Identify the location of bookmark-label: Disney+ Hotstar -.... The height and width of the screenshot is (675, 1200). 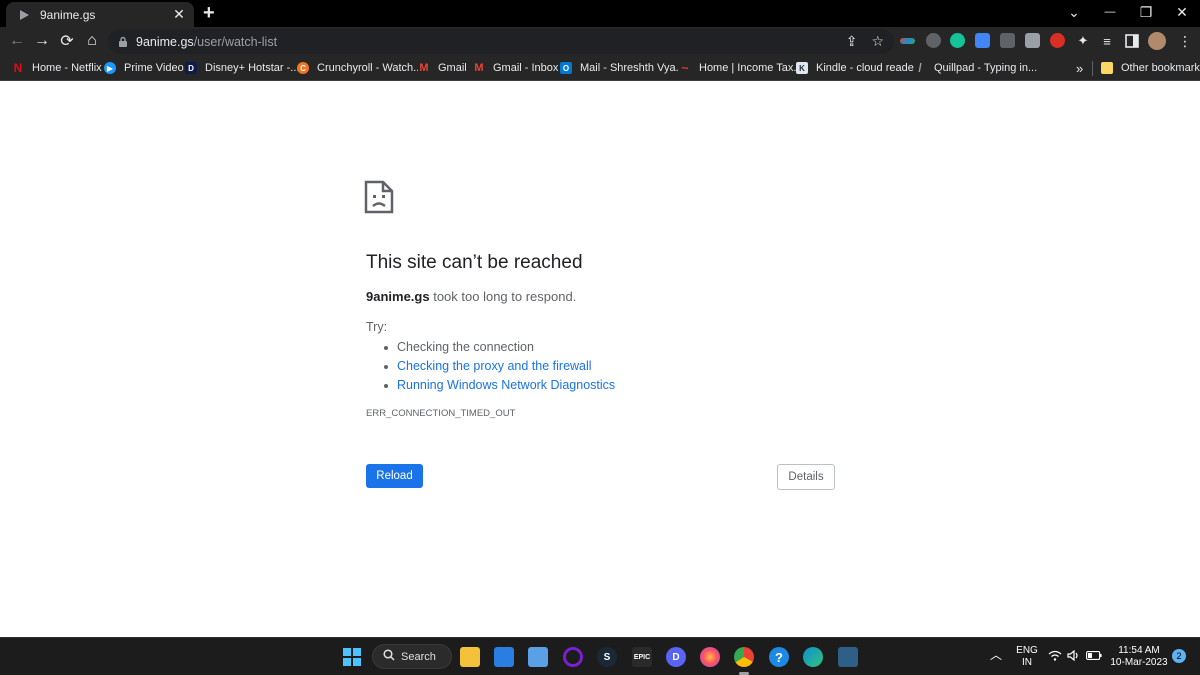
(252, 68).